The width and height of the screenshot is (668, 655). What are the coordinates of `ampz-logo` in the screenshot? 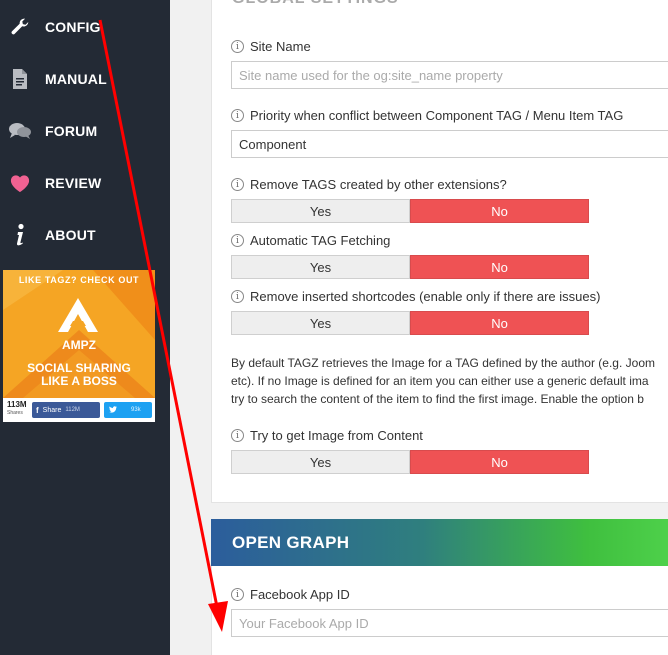 It's located at (78, 315).